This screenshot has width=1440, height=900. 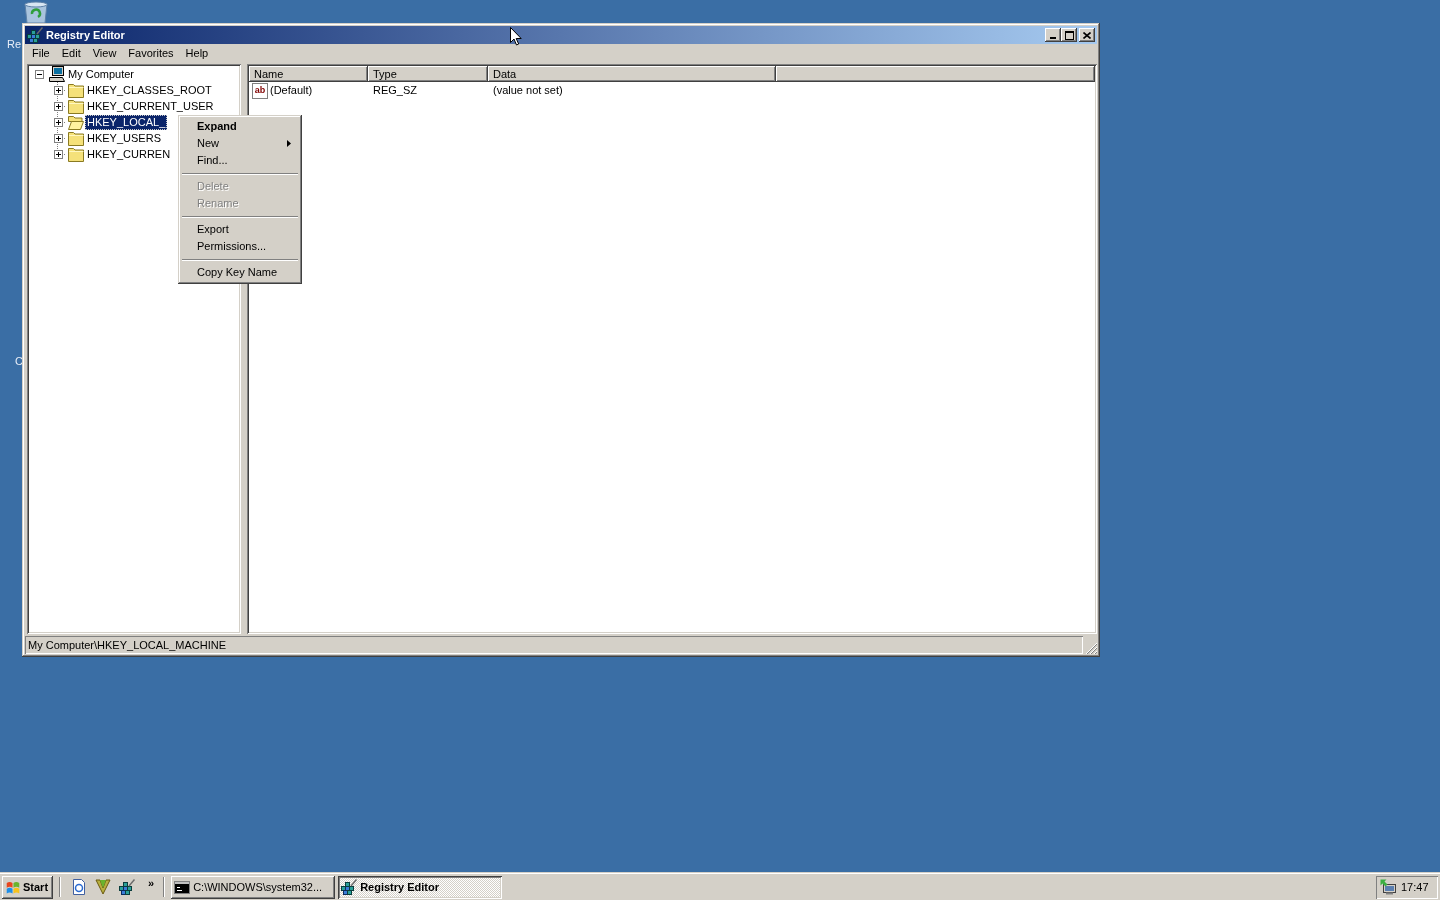 I want to click on status-bar-text: My Computer\HKEY_LOCAL_MACHINE, so click(x=554, y=645).